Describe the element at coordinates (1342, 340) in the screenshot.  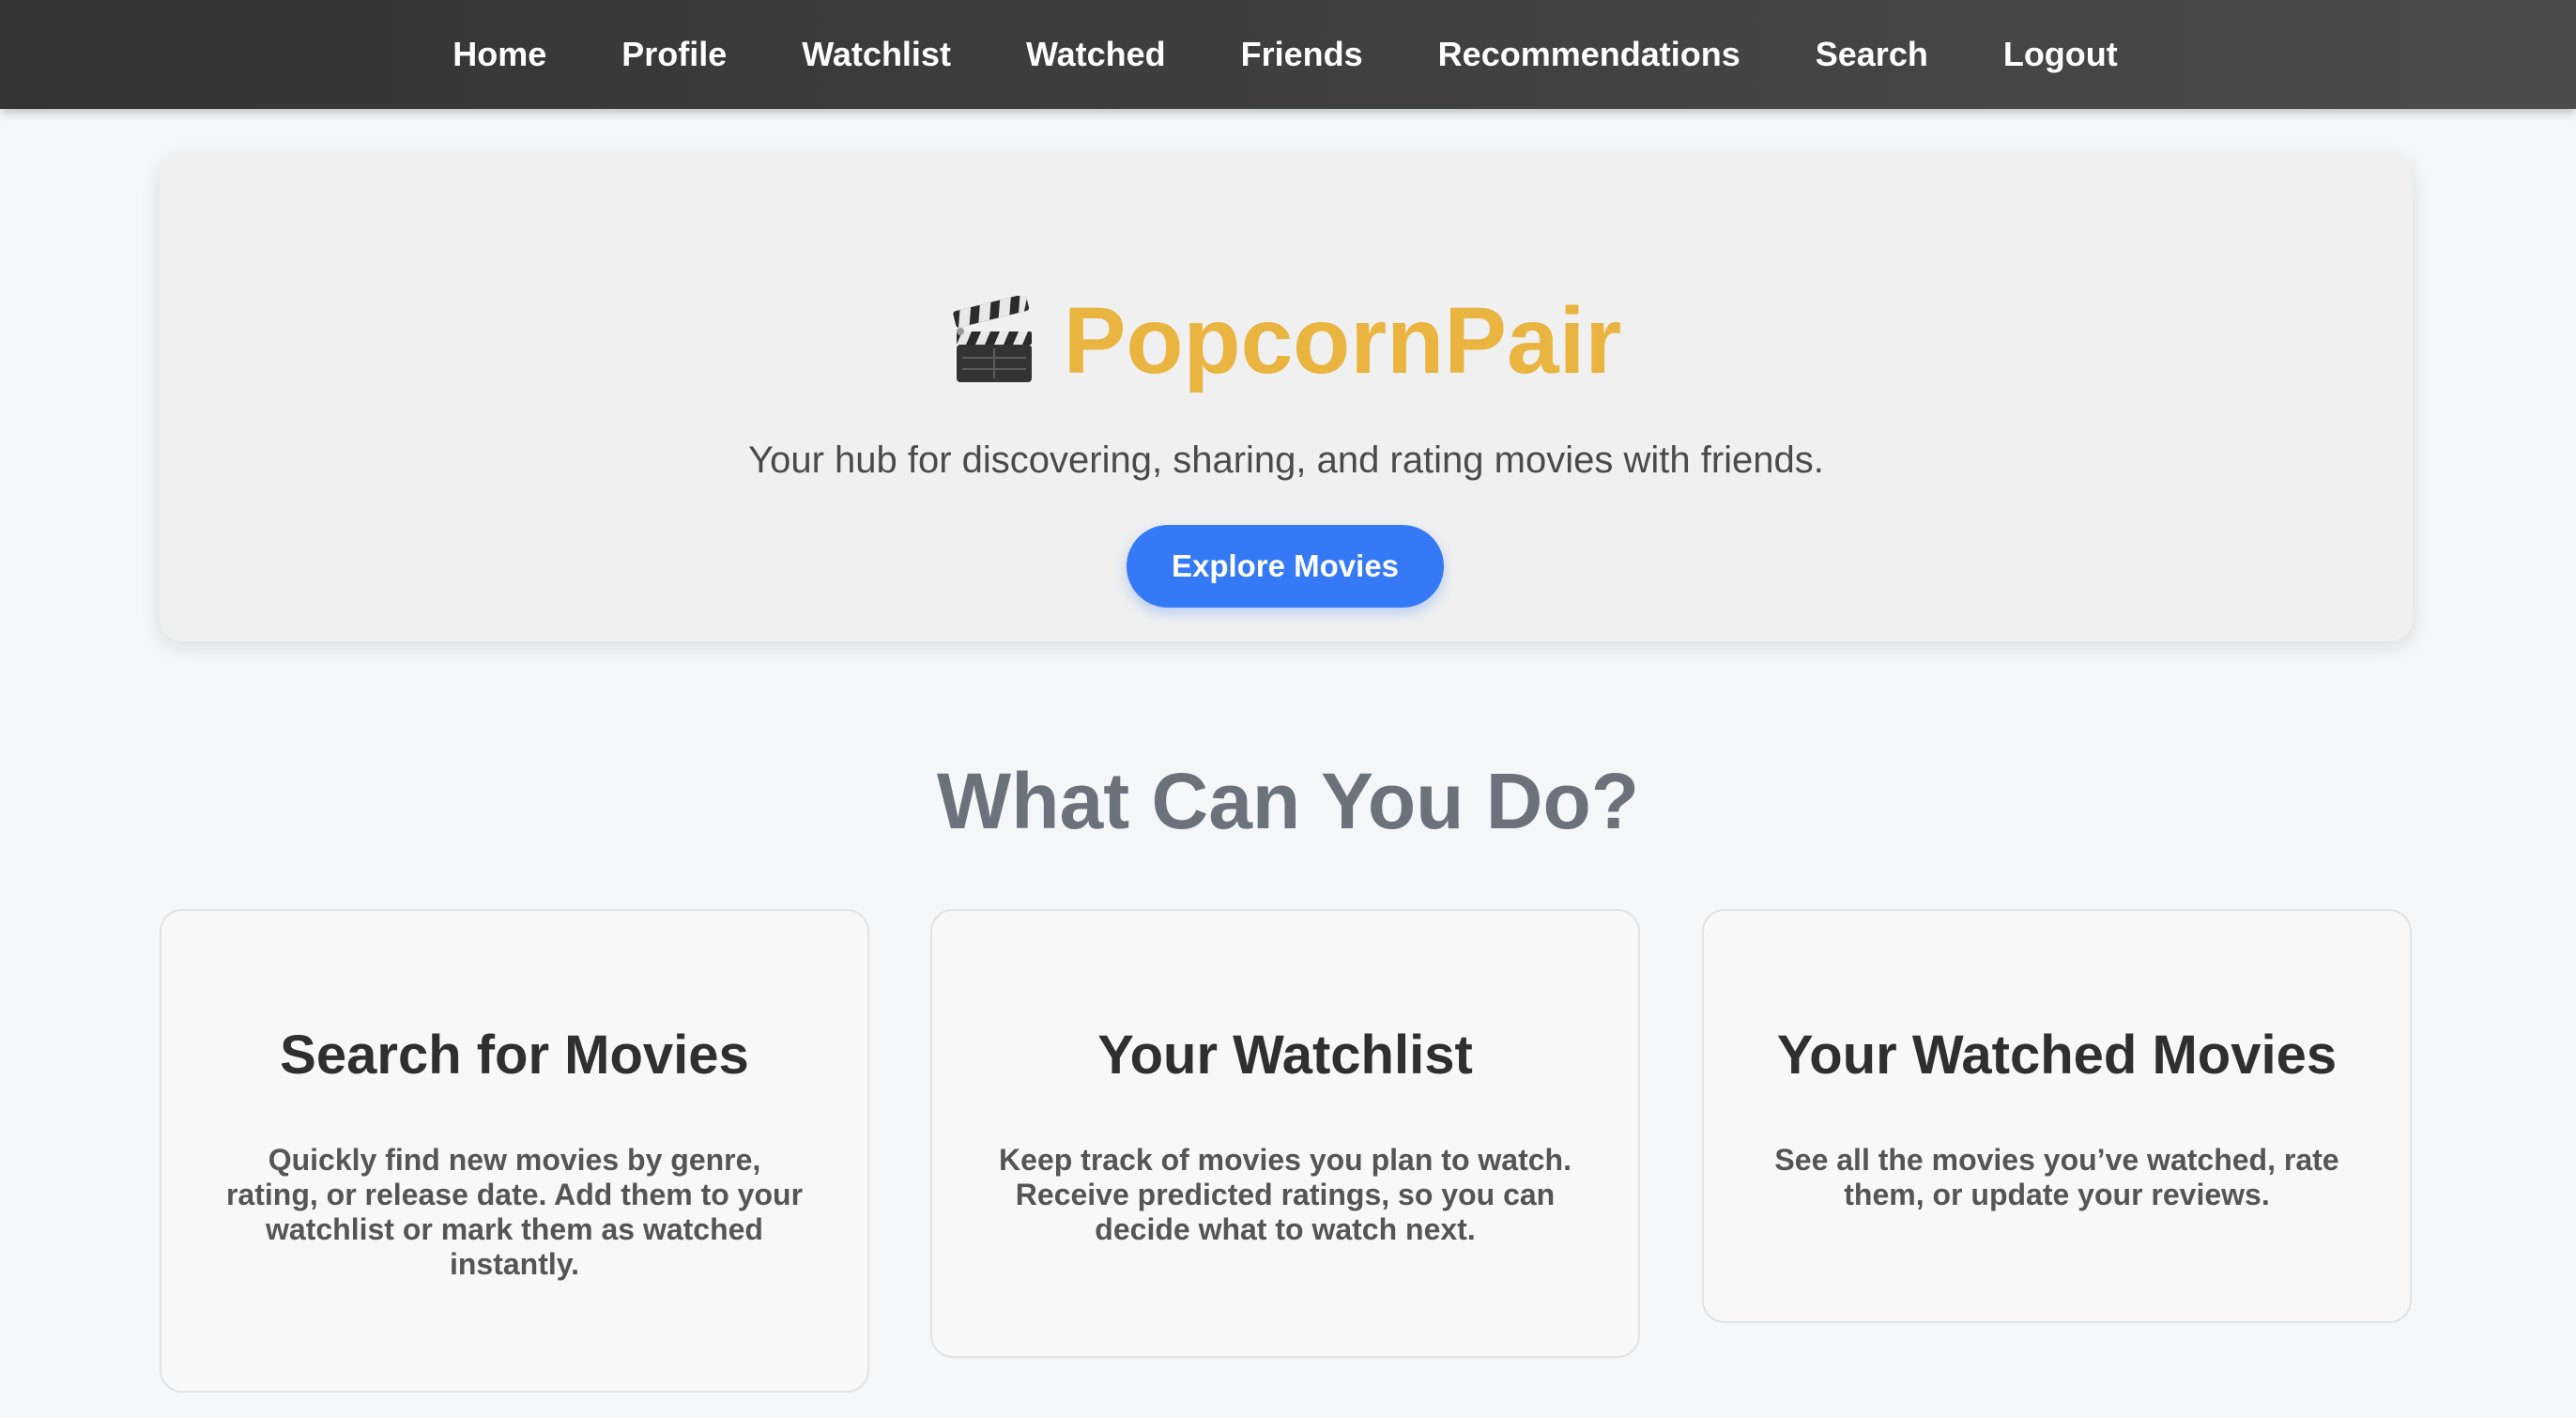
I see `hero-title-text: PopcornPair` at that location.